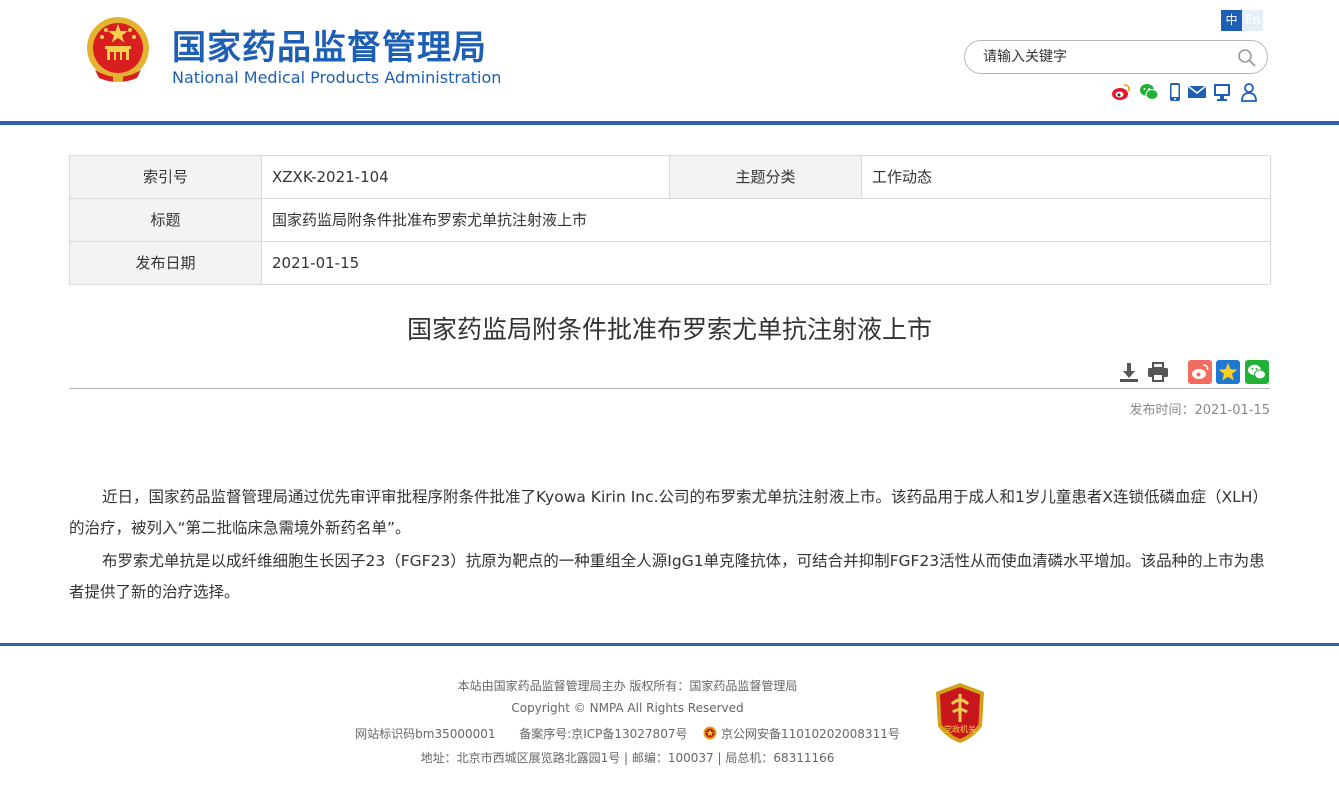 Image resolution: width=1339 pixels, height=799 pixels. What do you see at coordinates (1228, 372) in the screenshot?
I see `favorite-icon` at bounding box center [1228, 372].